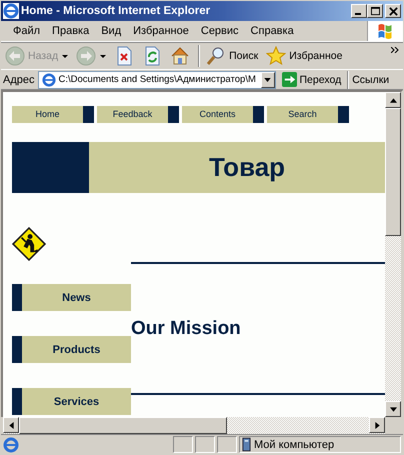 The image size is (404, 455). Describe the element at coordinates (247, 167) in the screenshot. I see `banner-title: Товар` at that location.